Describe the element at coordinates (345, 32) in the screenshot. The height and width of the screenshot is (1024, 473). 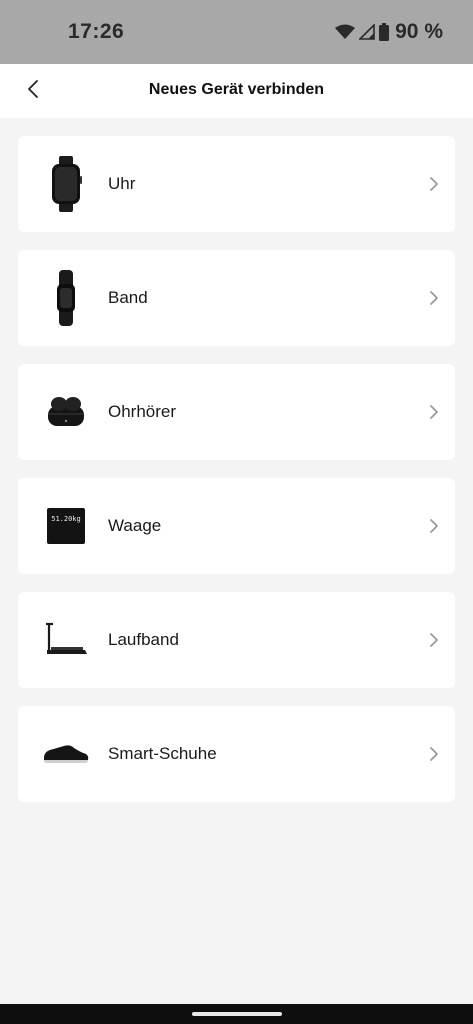
I see `wifi-icon` at that location.